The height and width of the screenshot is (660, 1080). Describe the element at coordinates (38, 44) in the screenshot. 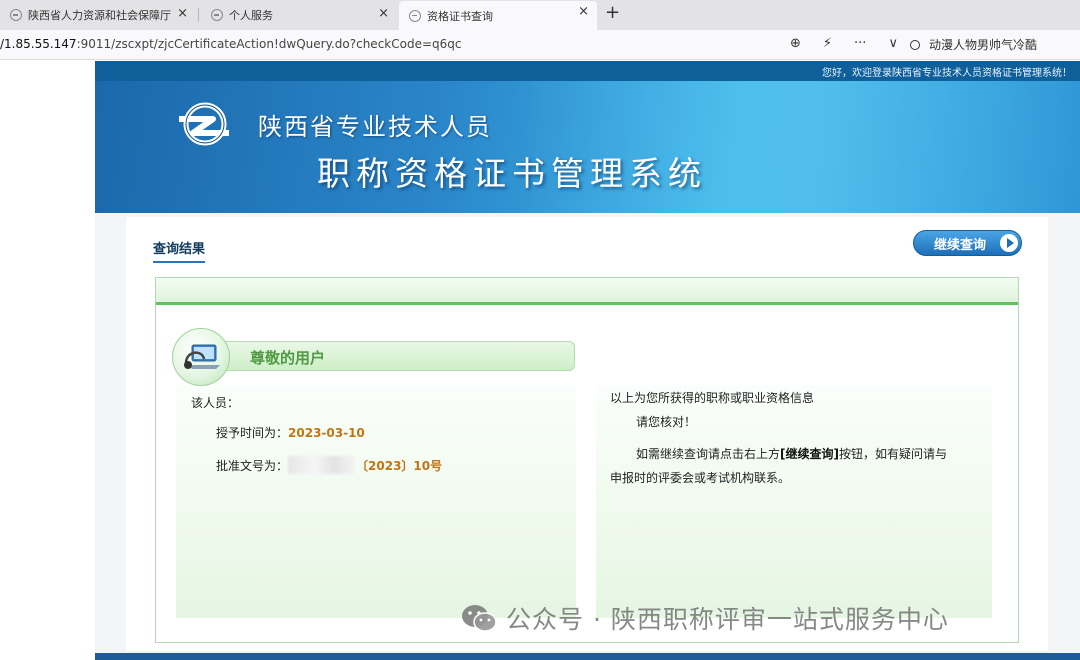

I see `url-host: /1.85.55.147` at that location.